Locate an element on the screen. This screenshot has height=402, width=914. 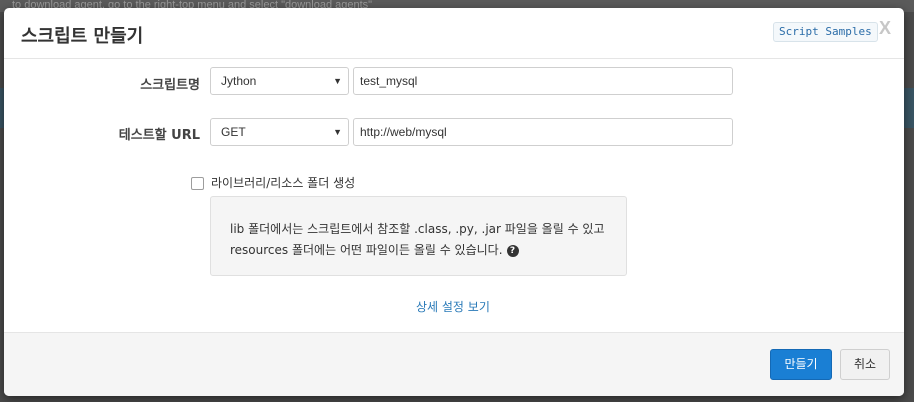
cancel-button: 취소 is located at coordinates (865, 364).